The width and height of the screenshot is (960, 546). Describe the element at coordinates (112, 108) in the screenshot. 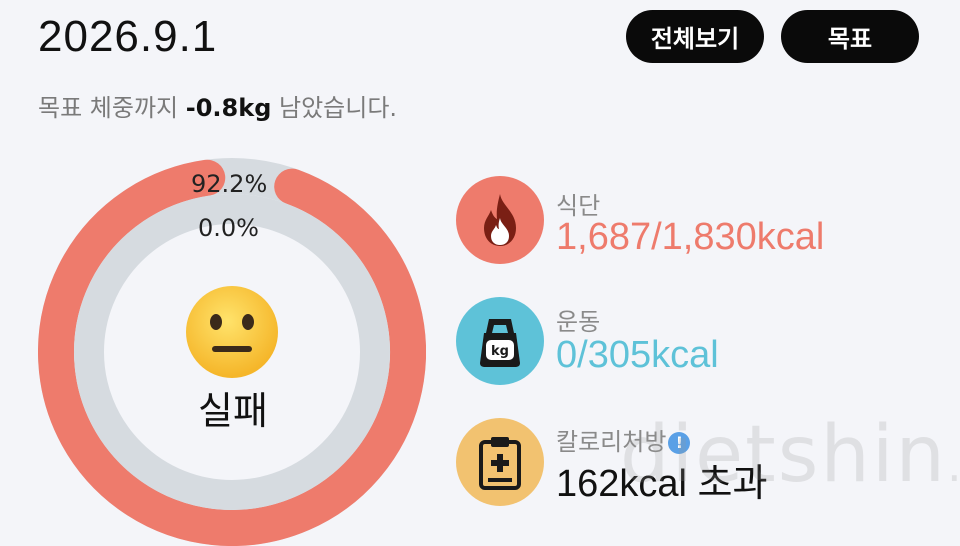

I see `subtitle-prefix: 목표 체중까지` at that location.